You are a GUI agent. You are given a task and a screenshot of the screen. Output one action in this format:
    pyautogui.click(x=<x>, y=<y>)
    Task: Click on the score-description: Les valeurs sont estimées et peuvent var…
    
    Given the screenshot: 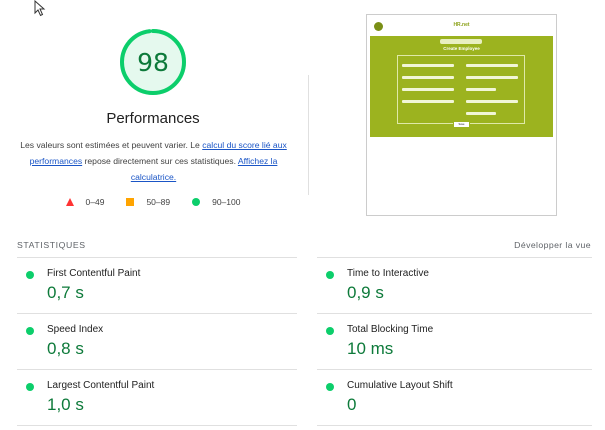 What is the action you would take?
    pyautogui.click(x=153, y=161)
    